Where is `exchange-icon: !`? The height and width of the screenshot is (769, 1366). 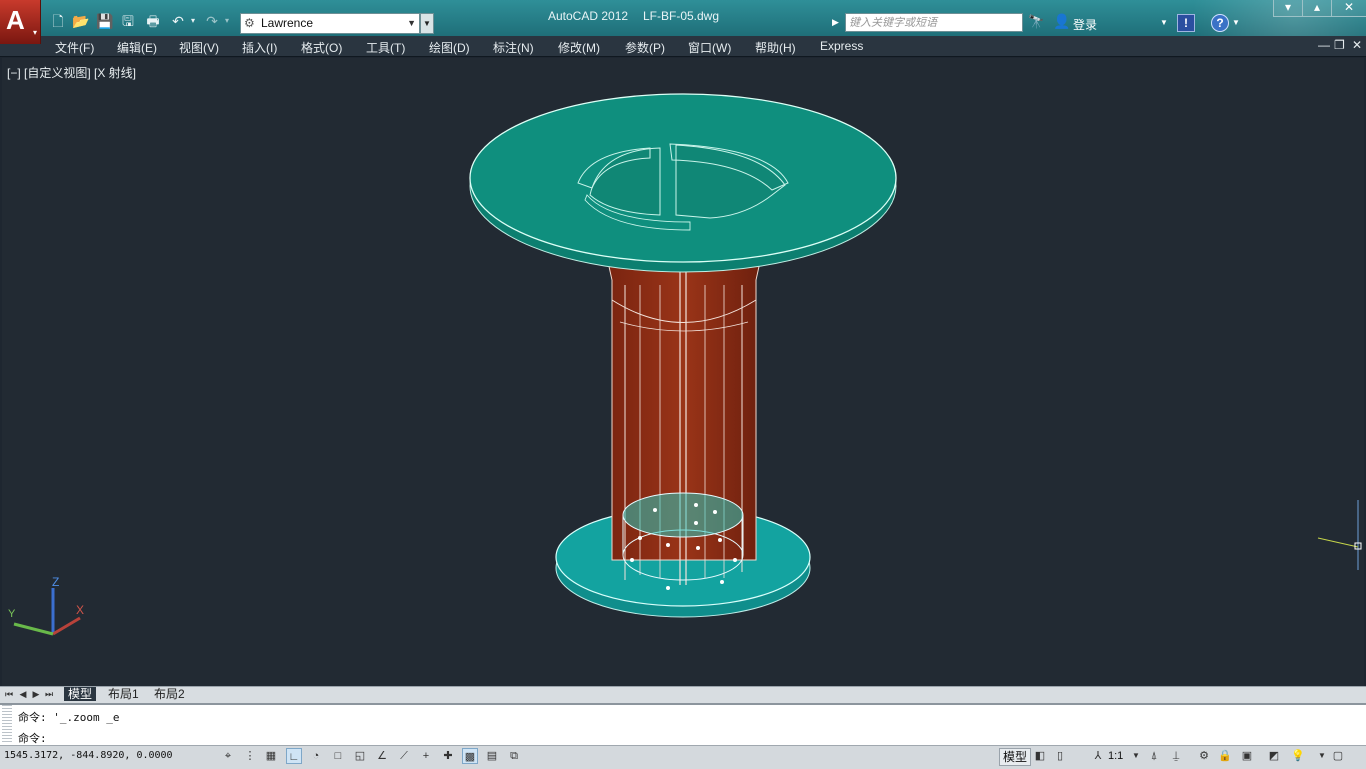 exchange-icon: ! is located at coordinates (1186, 23).